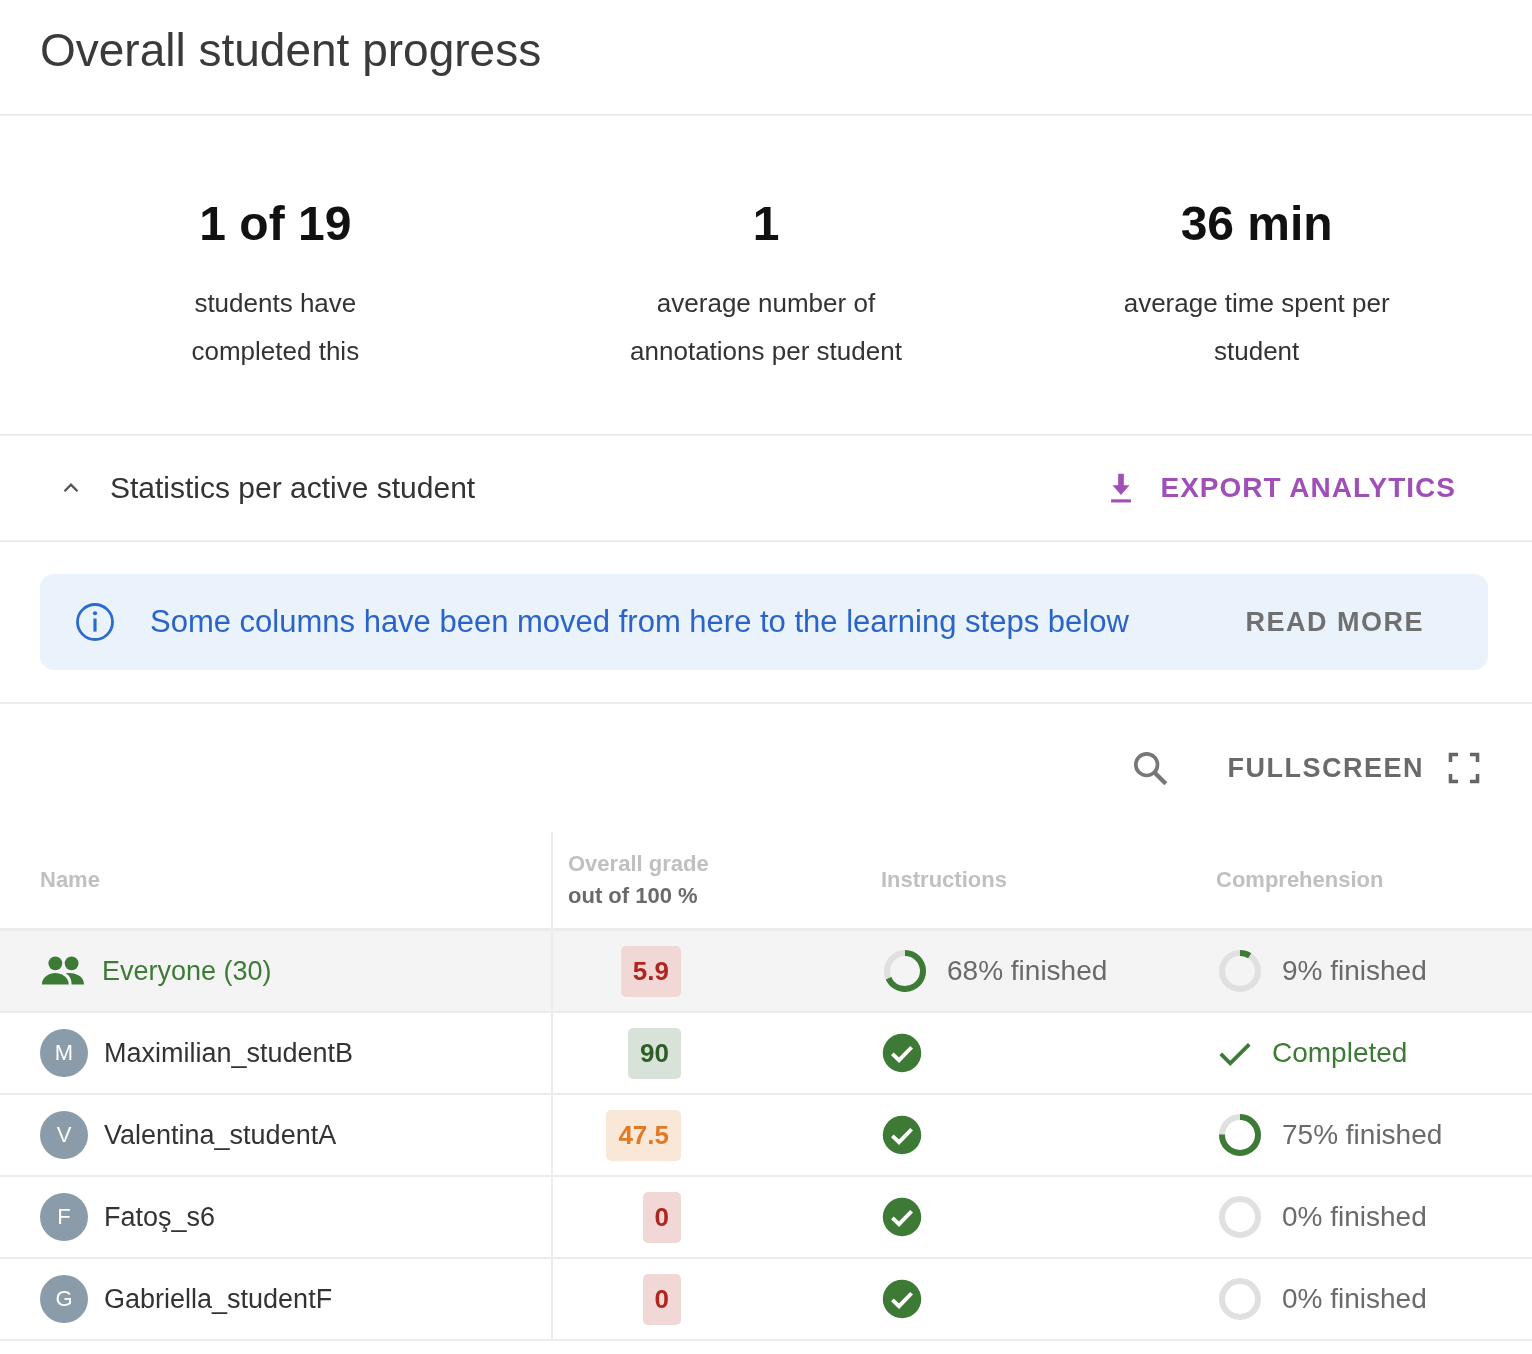 This screenshot has width=1532, height=1354. What do you see at coordinates (1334, 622) in the screenshot?
I see `read-more-button: READ MORE` at bounding box center [1334, 622].